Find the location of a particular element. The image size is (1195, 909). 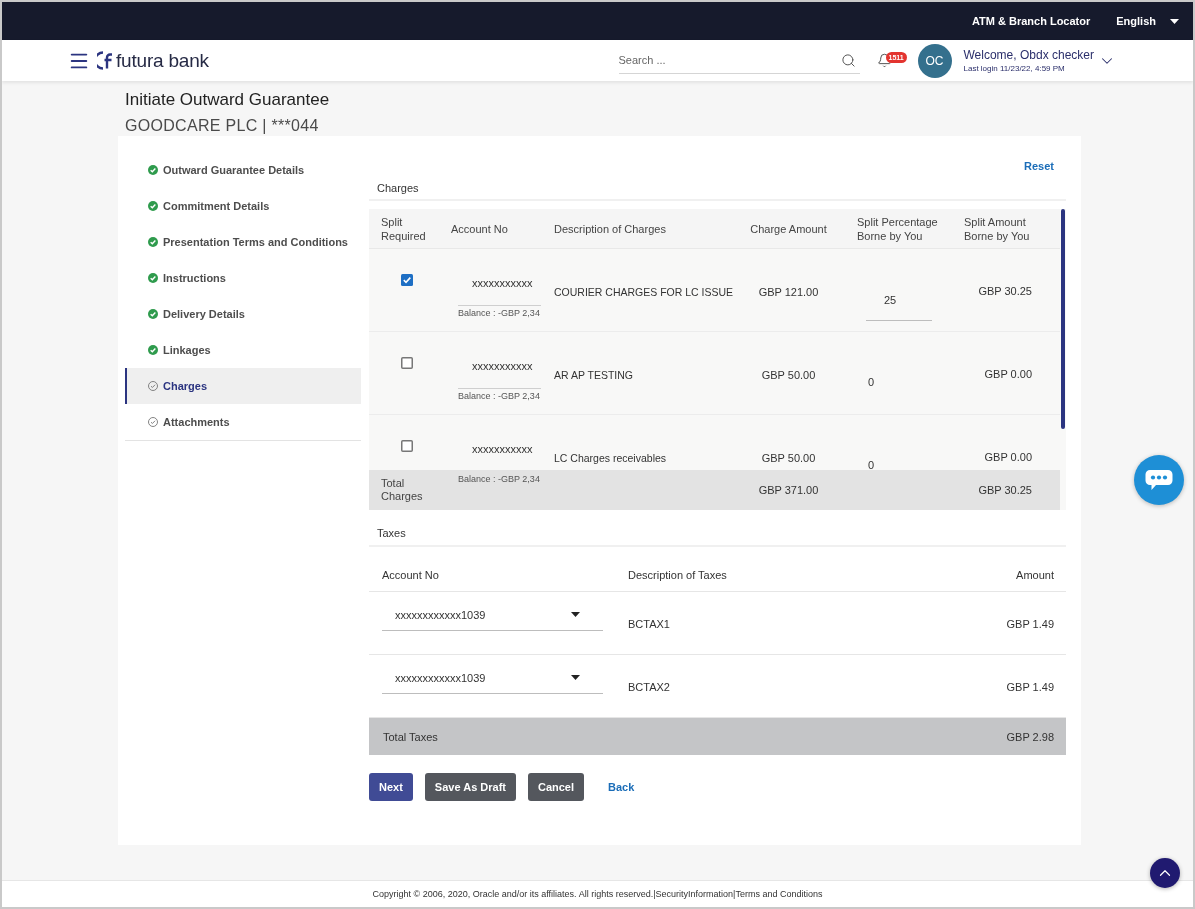

user-avatar: OC is located at coordinates (934, 60).